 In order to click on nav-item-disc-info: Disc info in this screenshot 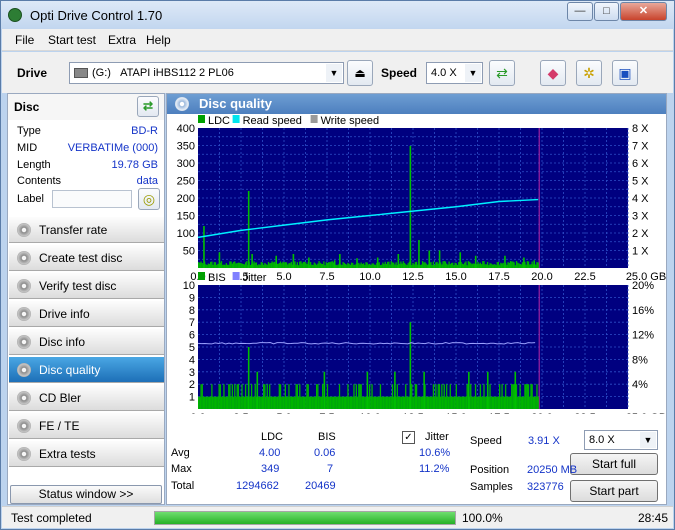, I will do `click(86, 341)`.